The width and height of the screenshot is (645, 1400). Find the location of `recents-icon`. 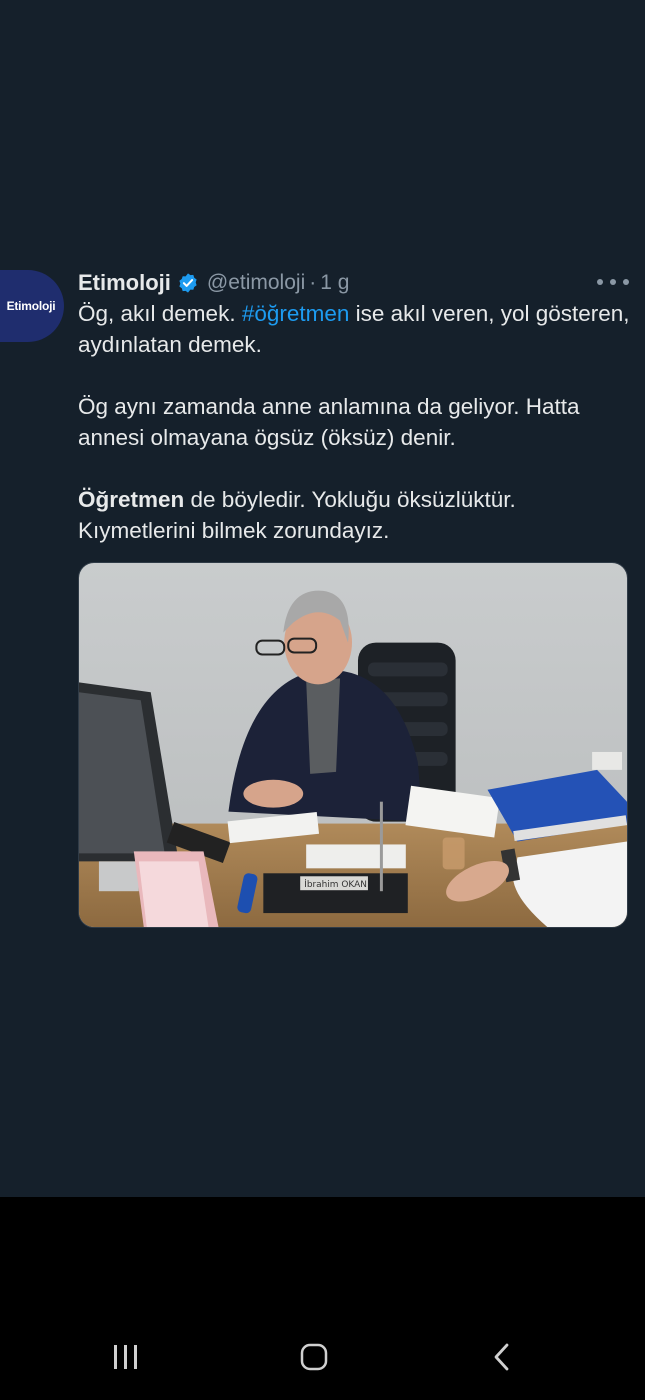

recents-icon is located at coordinates (126, 1357).